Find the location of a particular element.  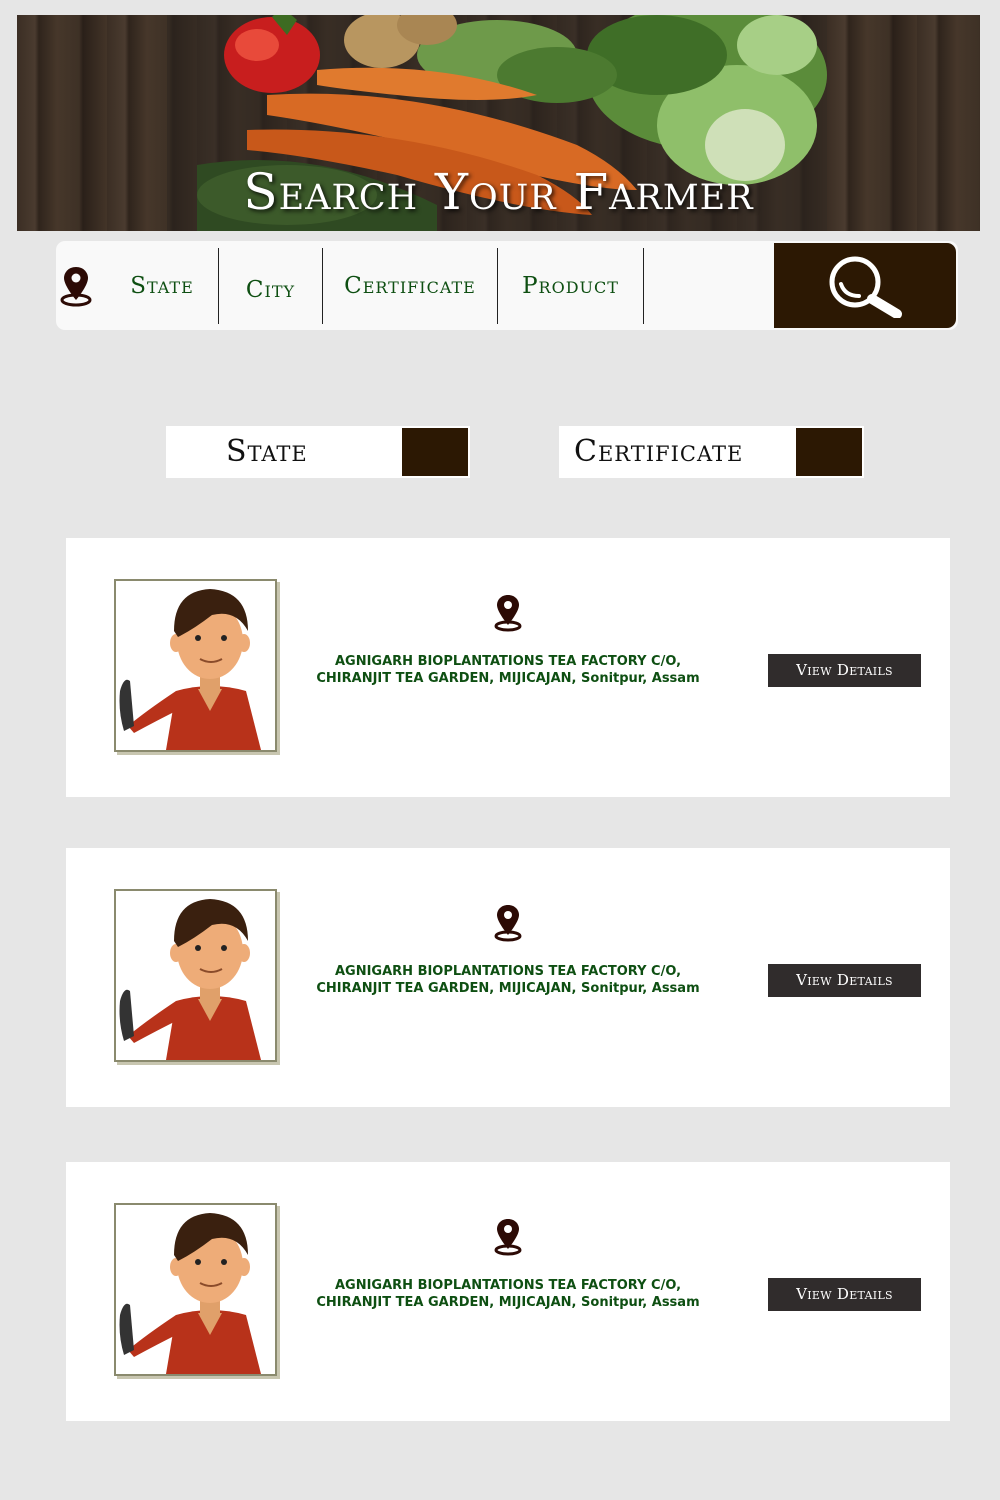

filter-certificate: Certificate is located at coordinates (410, 285).